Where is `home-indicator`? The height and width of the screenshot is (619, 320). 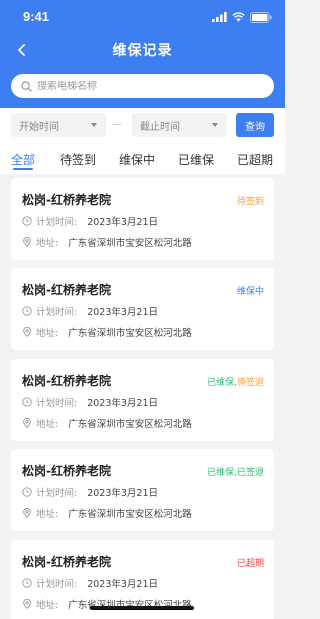 home-indicator is located at coordinates (142, 608).